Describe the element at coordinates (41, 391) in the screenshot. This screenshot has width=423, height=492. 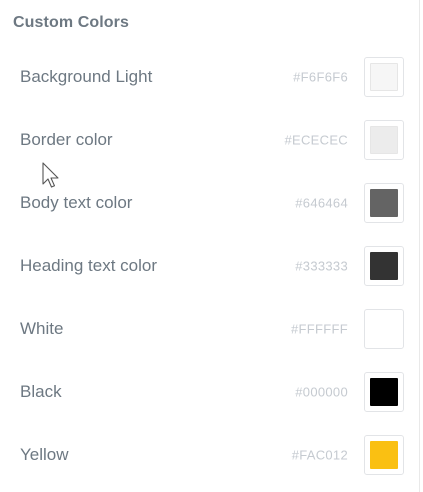
I see `color-name: Black` at that location.